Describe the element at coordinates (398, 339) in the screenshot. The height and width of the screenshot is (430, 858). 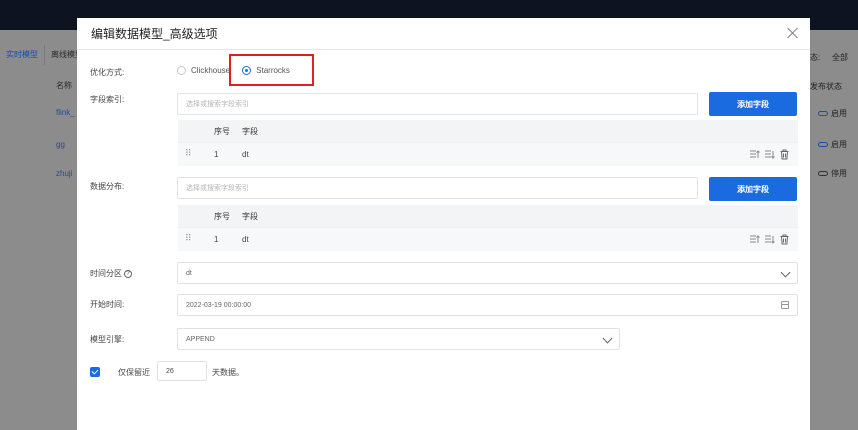
I see `engine-select: APPEND` at that location.